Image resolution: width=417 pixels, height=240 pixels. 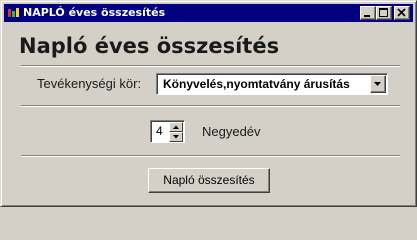 I want to click on quarter-stepper: 4, so click(x=167, y=131).